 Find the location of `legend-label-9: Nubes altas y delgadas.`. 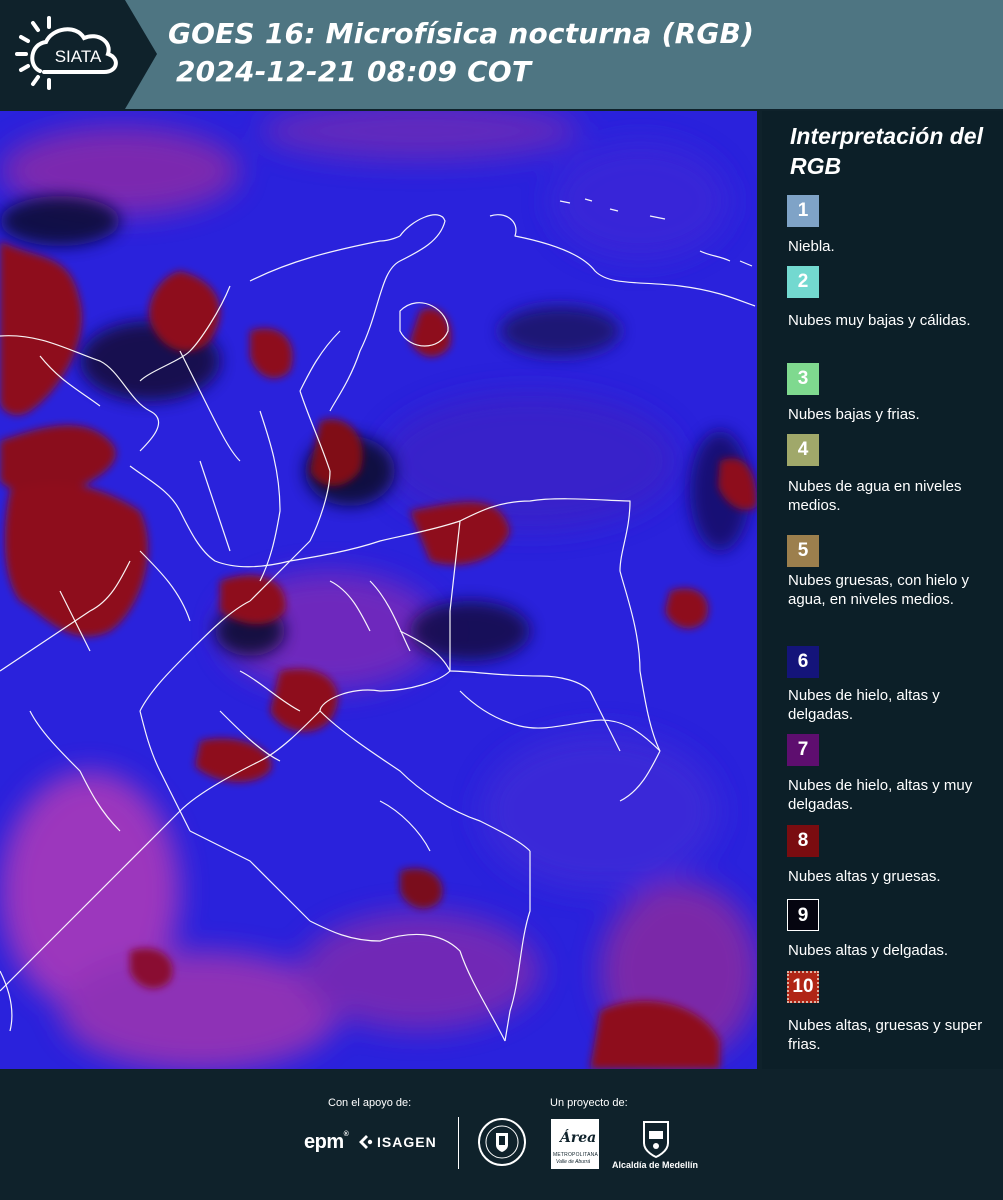

legend-label-9: Nubes altas y delgadas. is located at coordinates (868, 950).